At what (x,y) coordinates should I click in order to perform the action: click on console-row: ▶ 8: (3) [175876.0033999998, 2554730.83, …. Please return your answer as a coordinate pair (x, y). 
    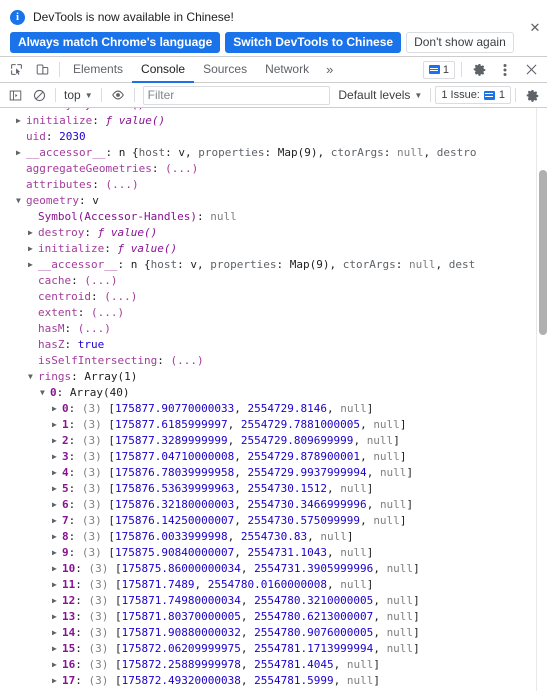
    Looking at the image, I should click on (273, 537).